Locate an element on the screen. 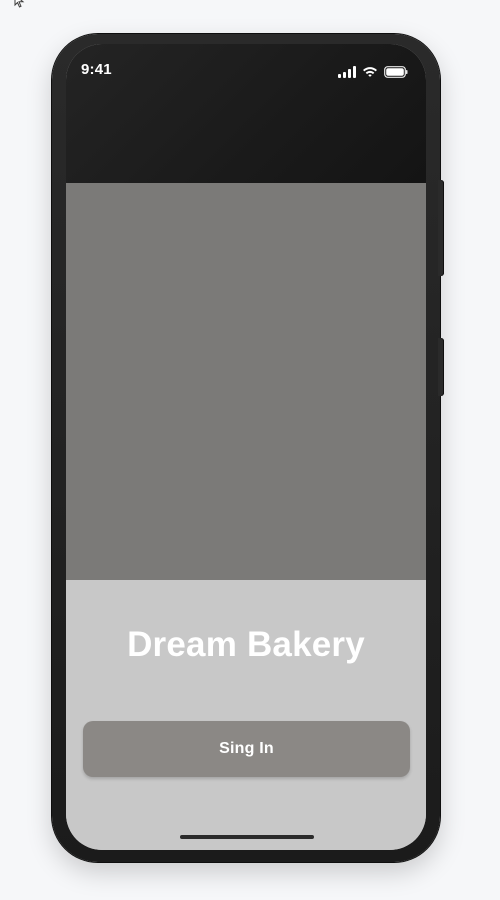 The height and width of the screenshot is (900, 500). phone-side-button-upper is located at coordinates (441, 228).